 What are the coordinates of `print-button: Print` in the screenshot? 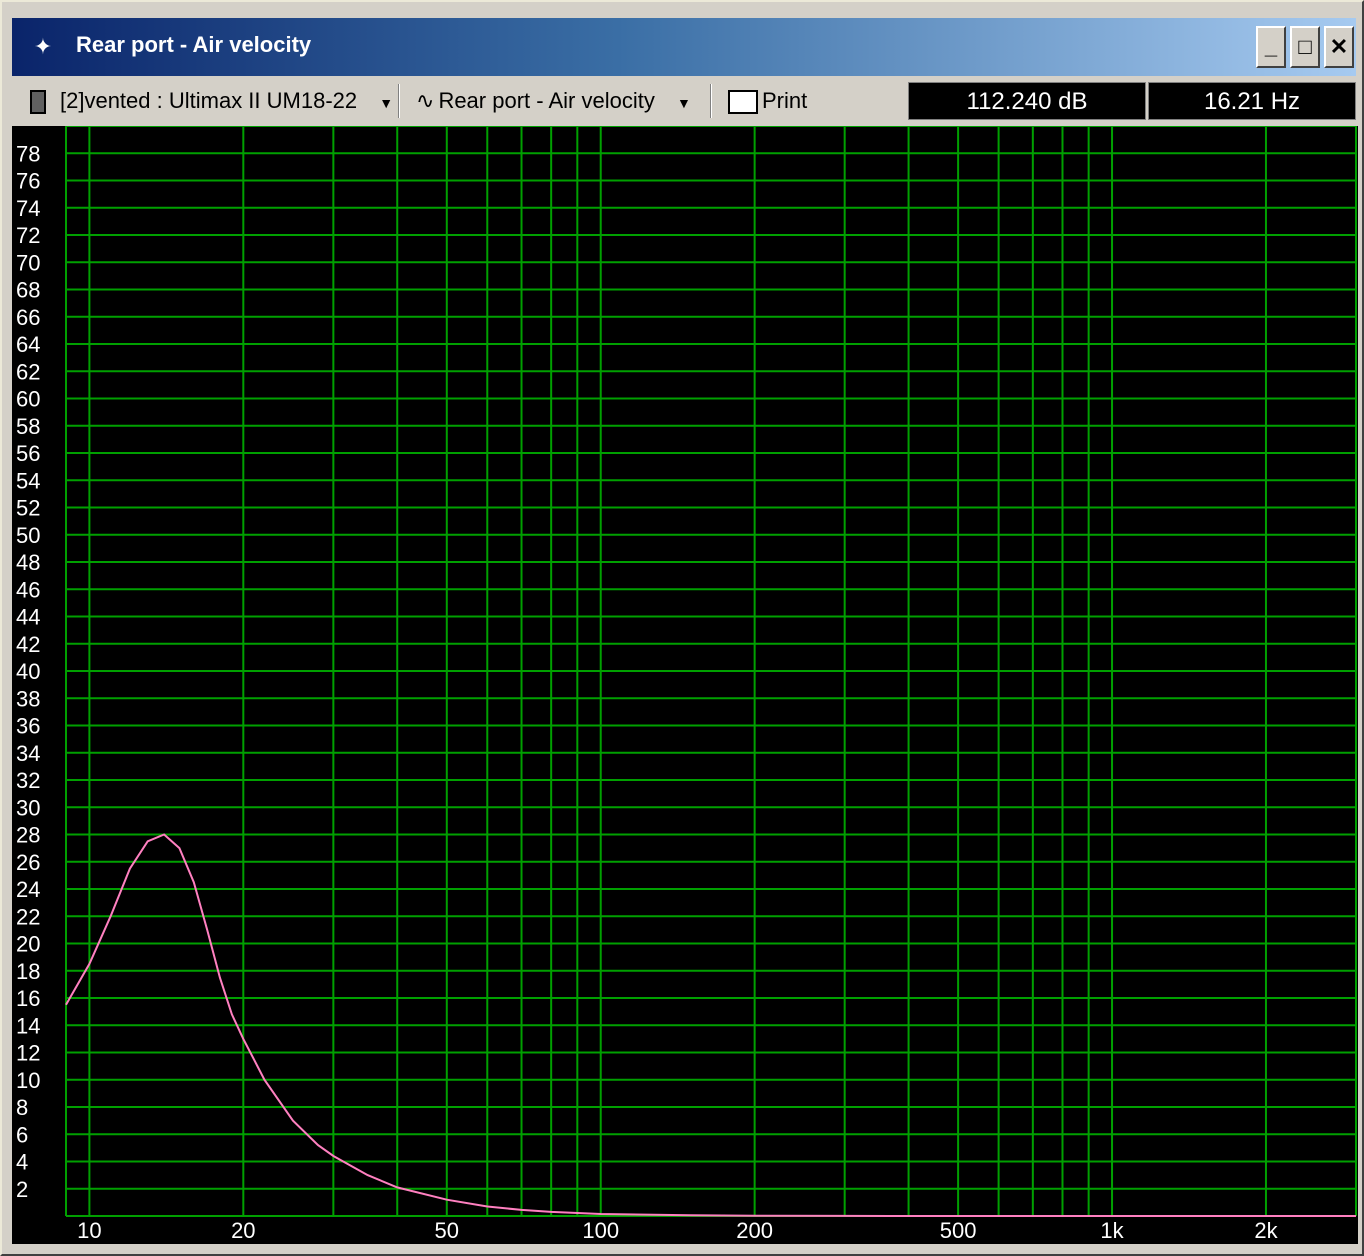 It's located at (767, 101).